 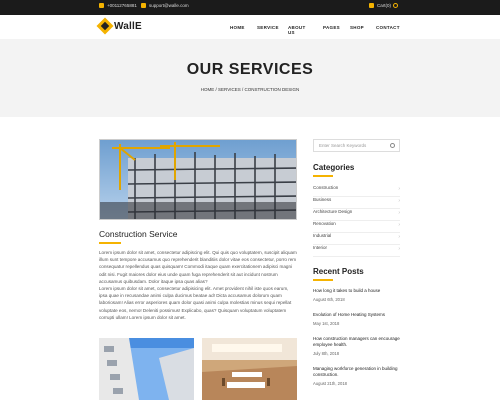 I want to click on cart-text: Cart(0), so click(x=384, y=5).